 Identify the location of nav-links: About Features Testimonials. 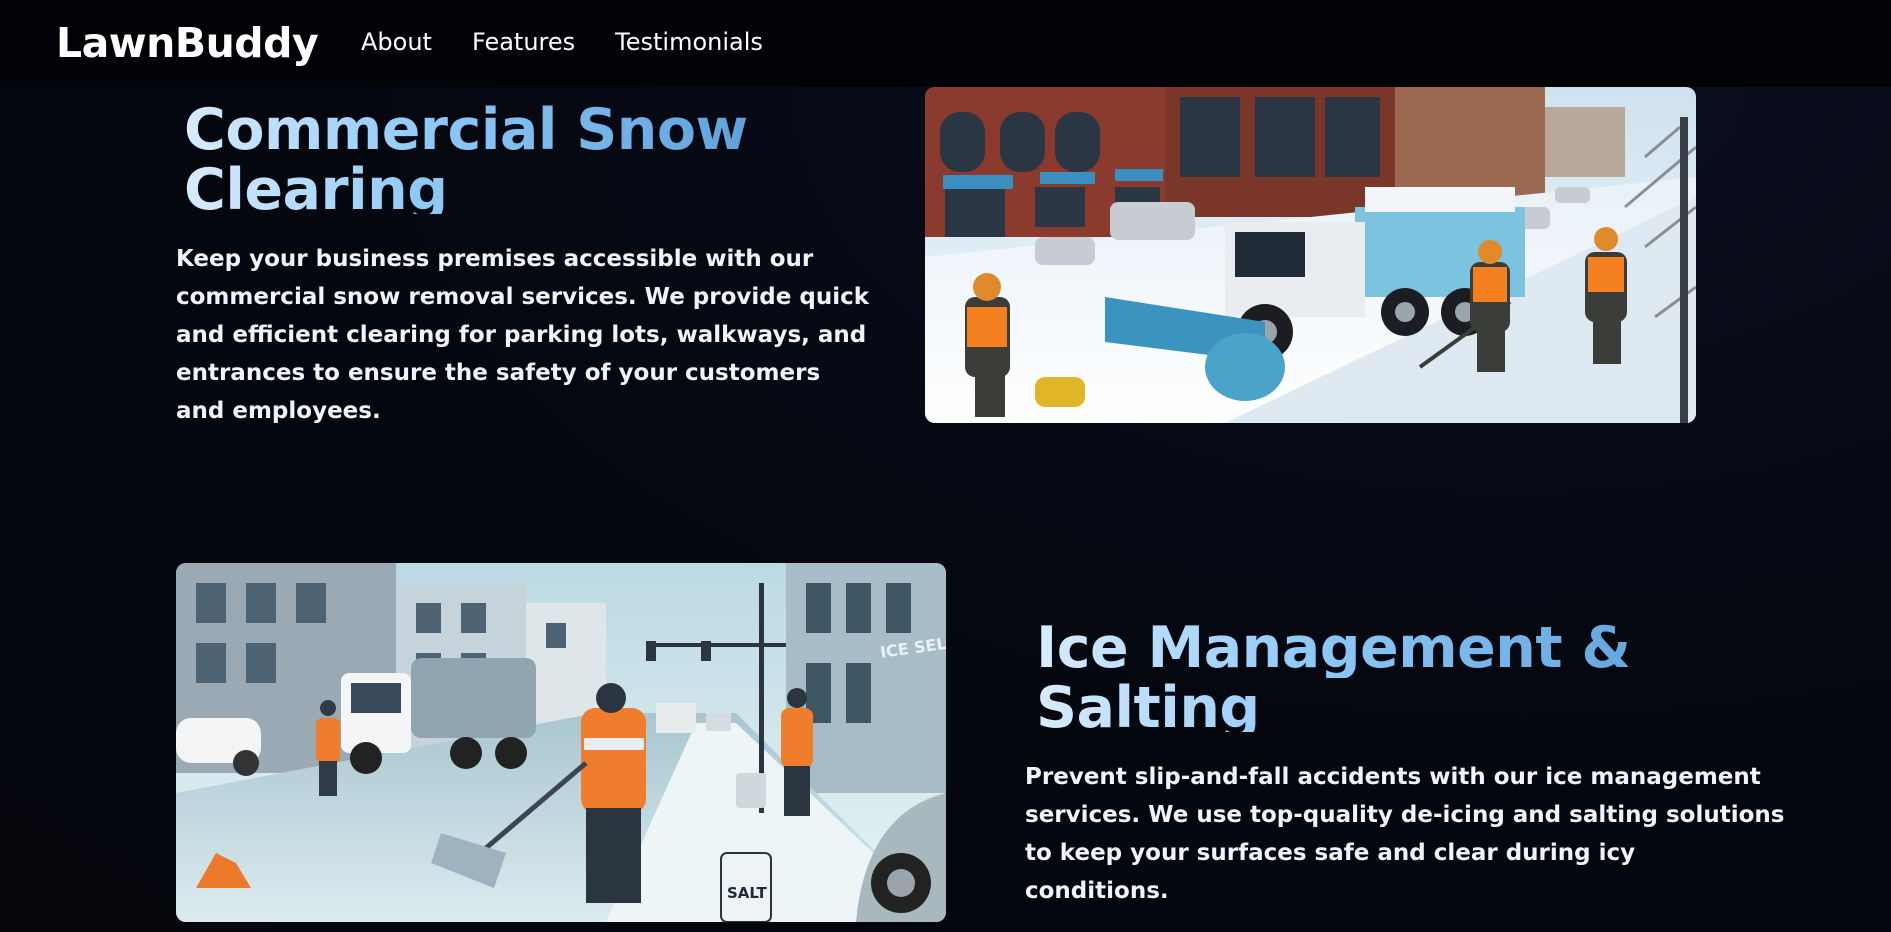
(562, 42).